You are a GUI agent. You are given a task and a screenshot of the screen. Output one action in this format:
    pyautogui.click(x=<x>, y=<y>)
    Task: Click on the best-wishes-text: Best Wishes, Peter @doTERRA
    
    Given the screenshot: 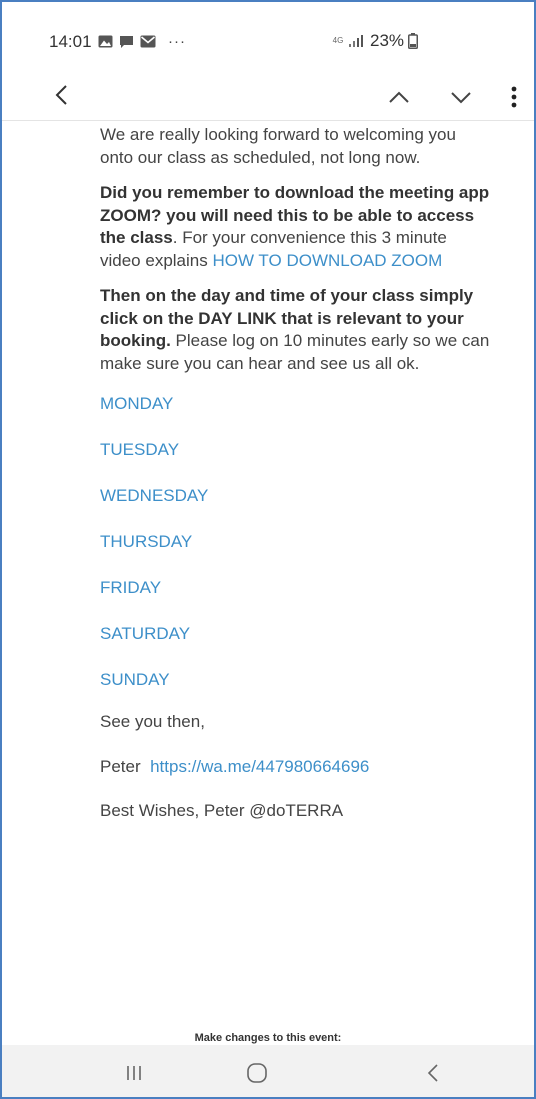 What is the action you would take?
    pyautogui.click(x=222, y=810)
    